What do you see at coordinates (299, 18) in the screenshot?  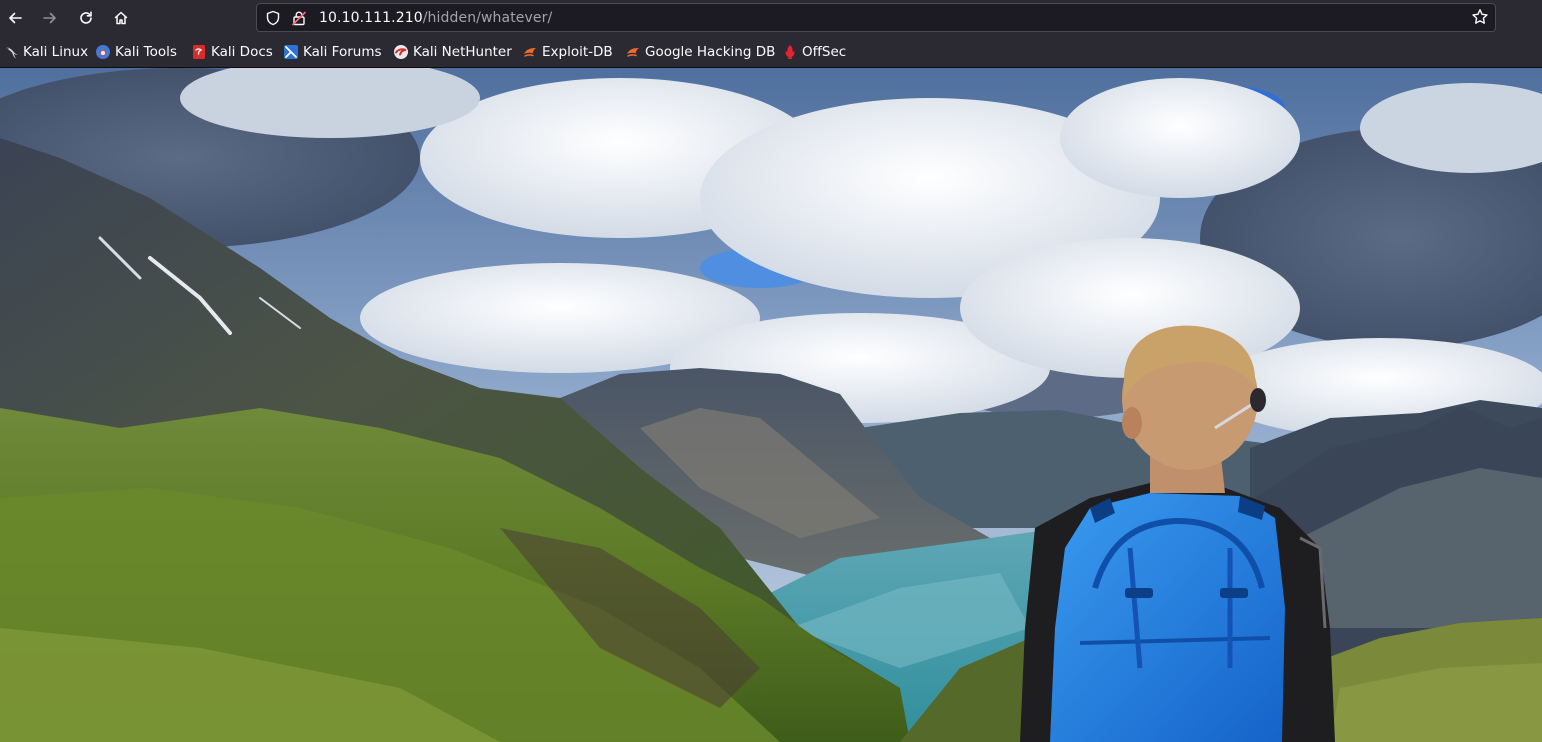 I see `insecure-connection-lock-icon` at bounding box center [299, 18].